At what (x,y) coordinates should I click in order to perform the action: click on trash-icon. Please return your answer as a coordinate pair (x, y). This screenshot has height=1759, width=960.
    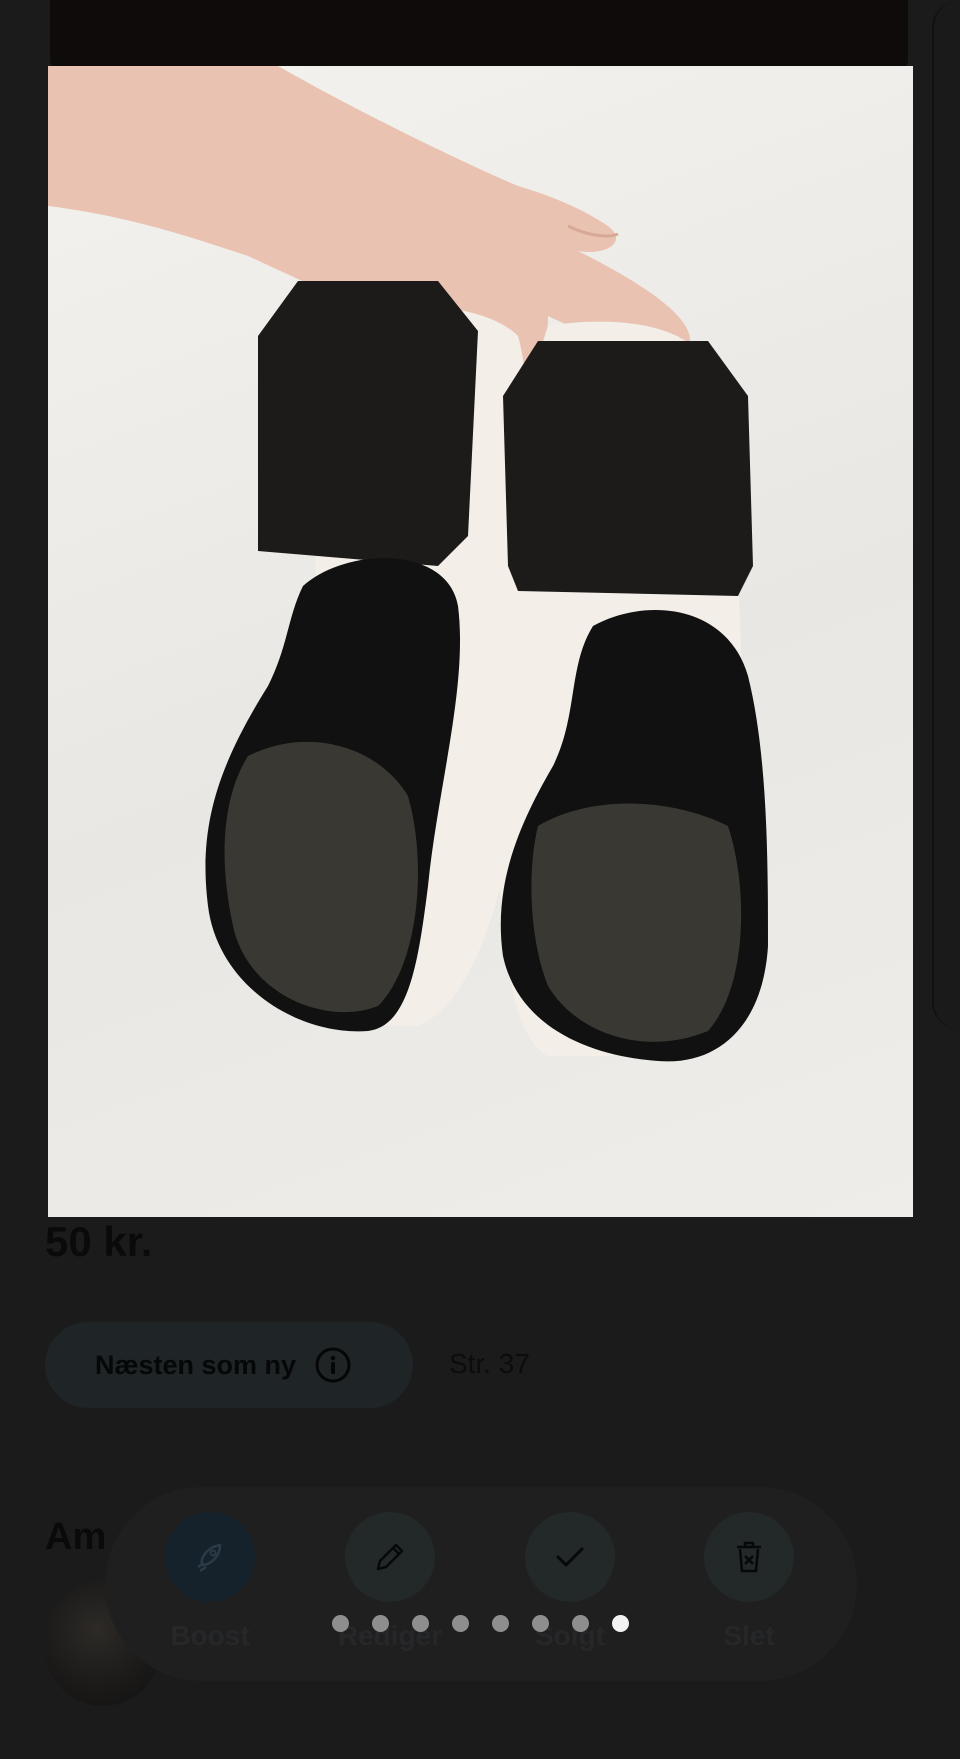
    Looking at the image, I should click on (749, 1557).